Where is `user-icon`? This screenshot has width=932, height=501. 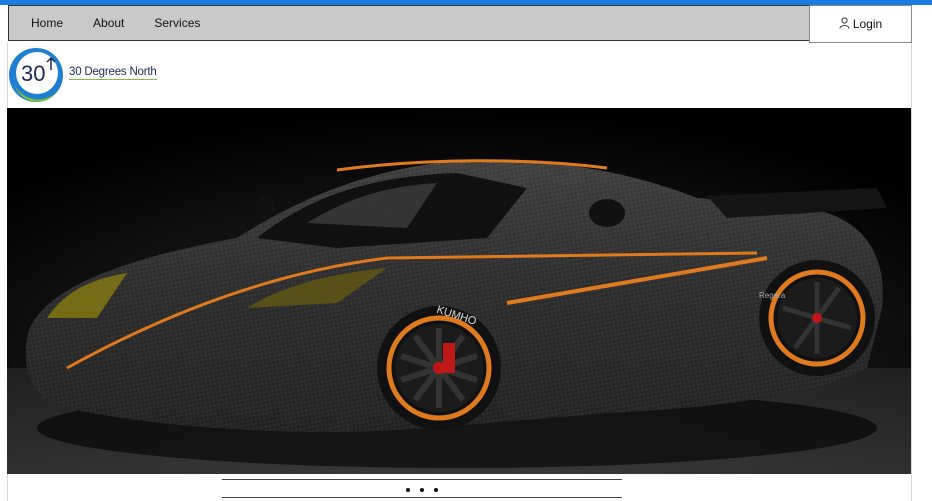
user-icon is located at coordinates (844, 24).